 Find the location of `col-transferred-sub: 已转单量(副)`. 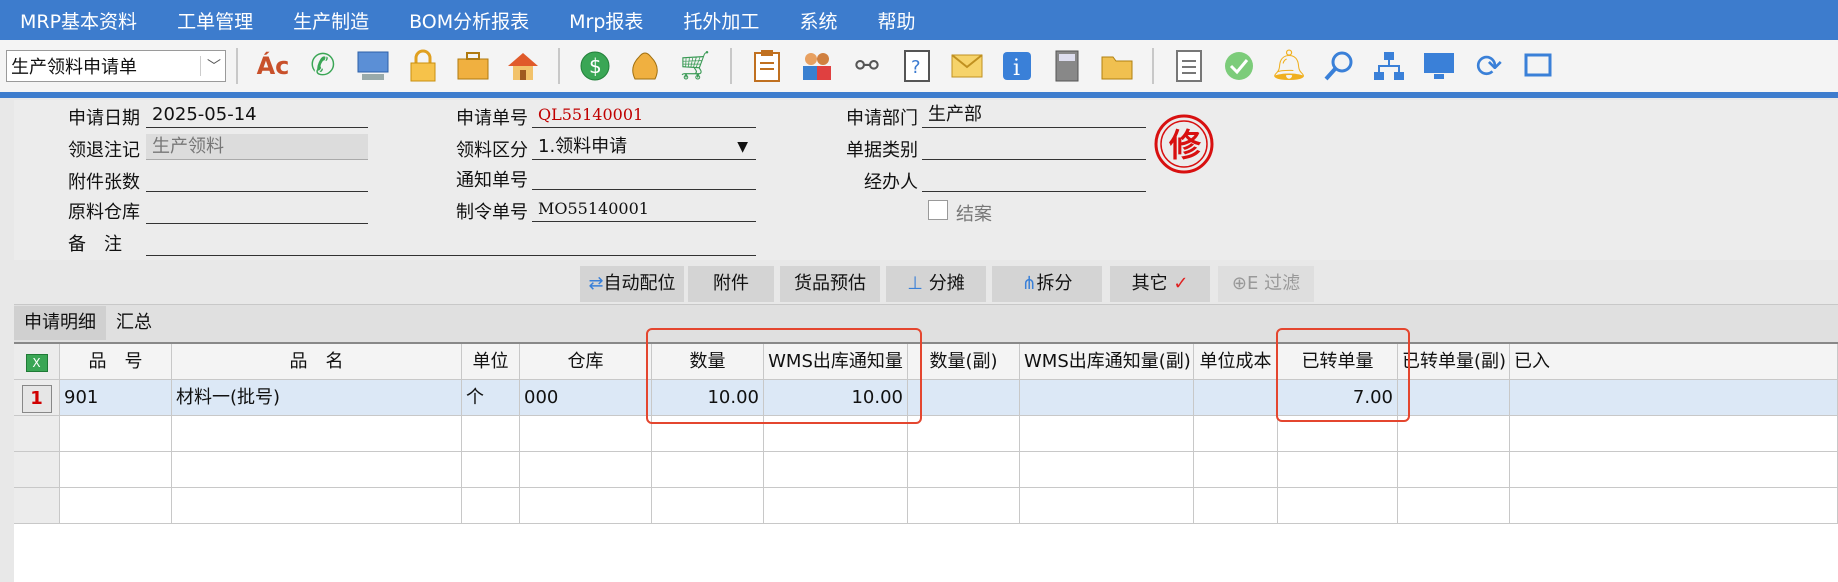

col-transferred-sub: 已转单量(副) is located at coordinates (1454, 362).